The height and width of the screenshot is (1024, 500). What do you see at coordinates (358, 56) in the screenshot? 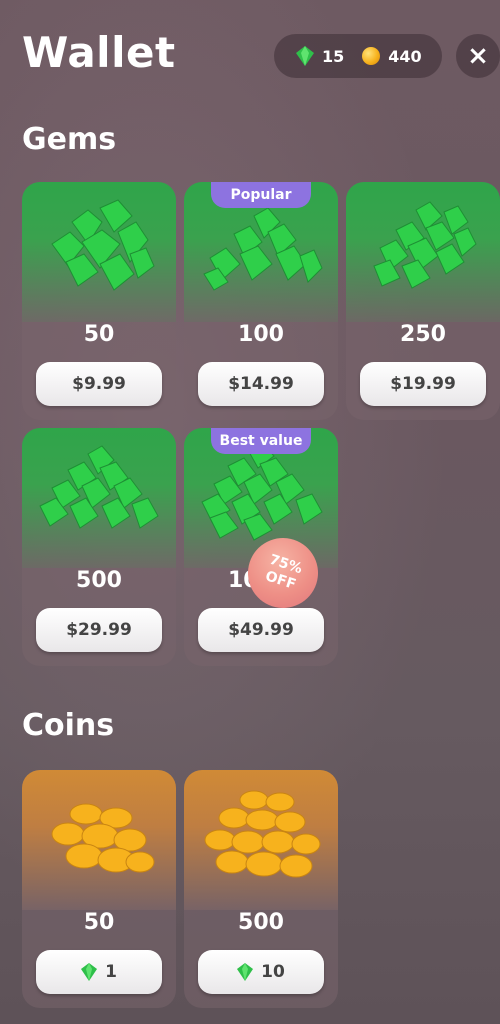
I see `currency-balance: 15 440` at bounding box center [358, 56].